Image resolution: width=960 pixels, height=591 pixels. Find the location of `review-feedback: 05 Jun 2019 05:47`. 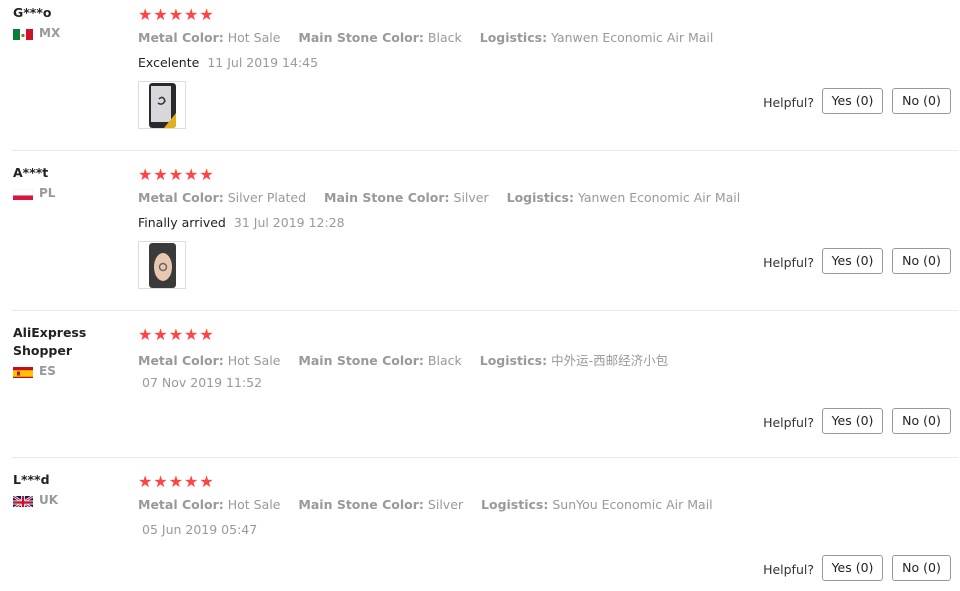

review-feedback: 05 Jun 2019 05:47 is located at coordinates (197, 529).